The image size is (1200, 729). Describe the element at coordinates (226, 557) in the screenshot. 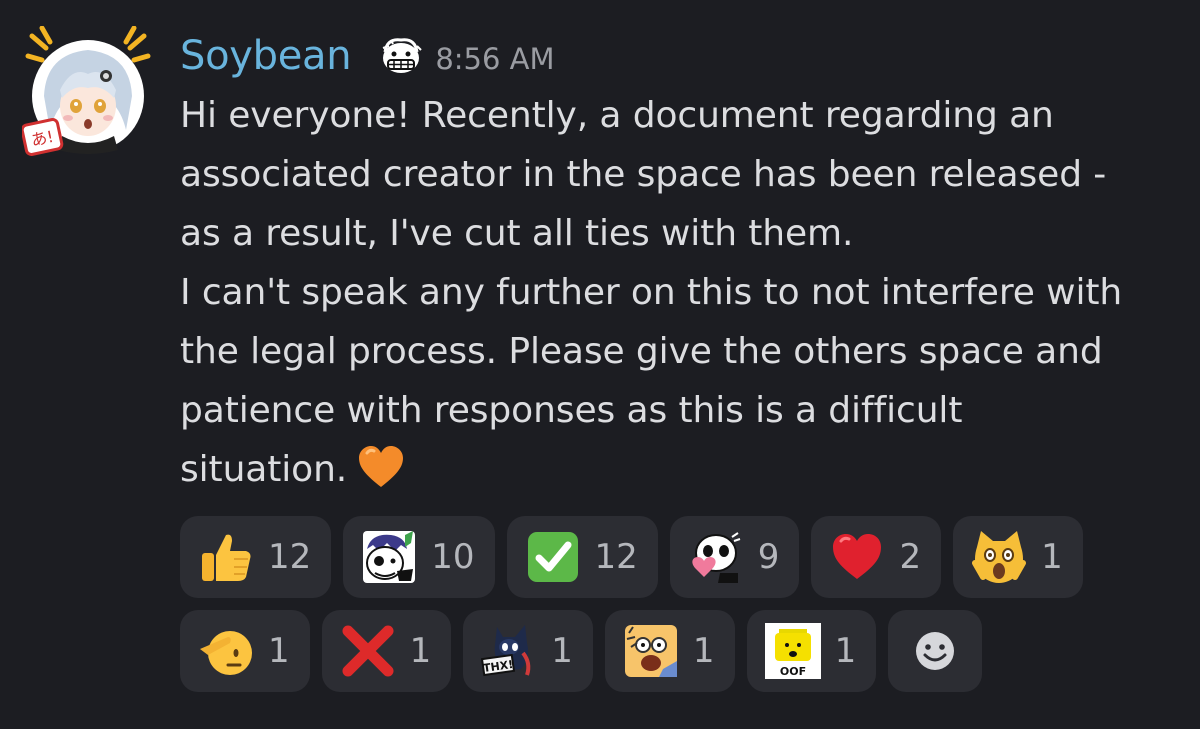

I see `thumbs-up-icon` at that location.